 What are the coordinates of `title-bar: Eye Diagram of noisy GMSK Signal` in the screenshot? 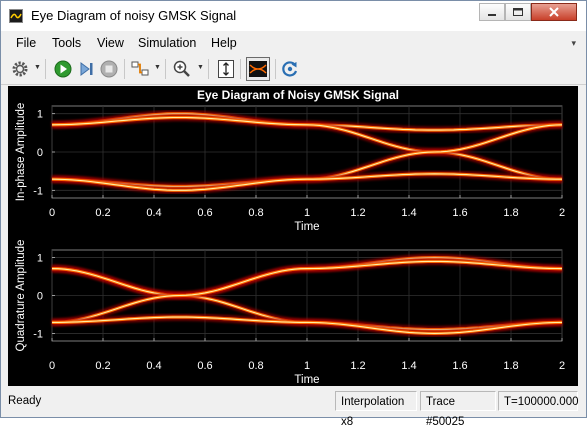 It's located at (293, 16).